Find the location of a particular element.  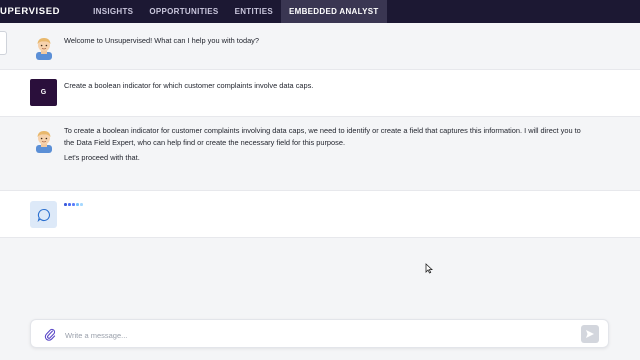

chat-message-typing is located at coordinates (320, 214).